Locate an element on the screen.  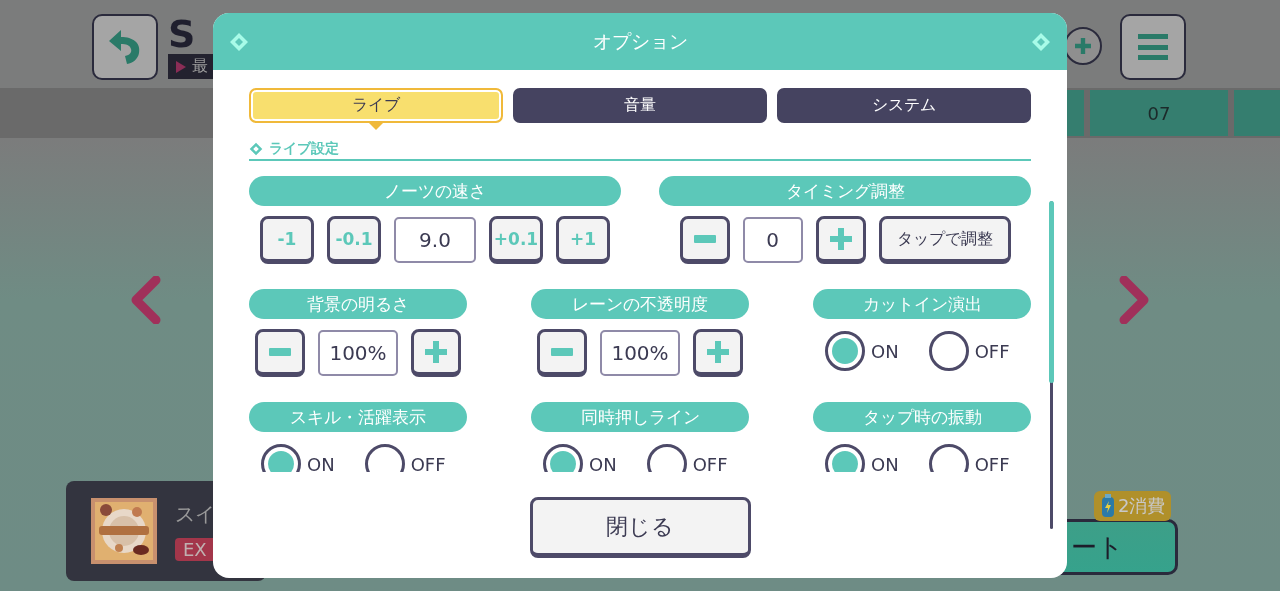
play-icon is located at coordinates (181, 66).